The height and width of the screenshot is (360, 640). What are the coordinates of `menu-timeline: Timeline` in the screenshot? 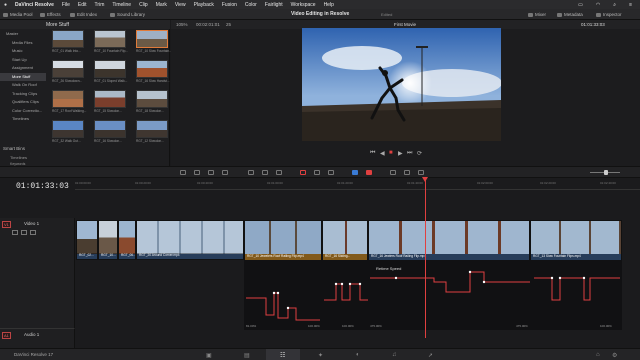 It's located at (121, 5).